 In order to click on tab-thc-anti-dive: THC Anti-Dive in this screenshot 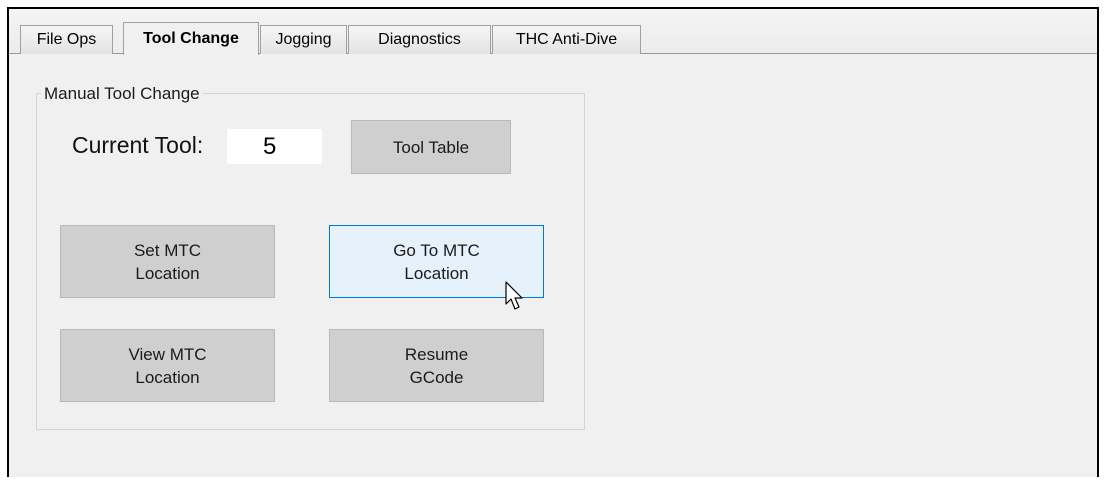, I will do `click(566, 39)`.